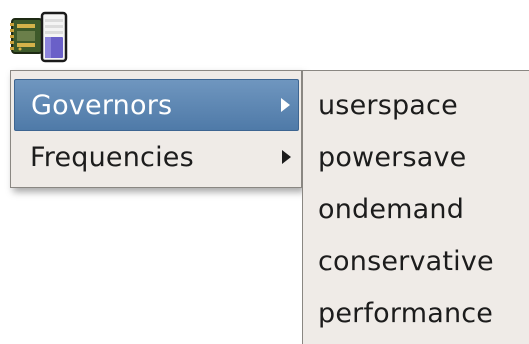  I want to click on submenu-item-label: userspace, so click(388, 105).